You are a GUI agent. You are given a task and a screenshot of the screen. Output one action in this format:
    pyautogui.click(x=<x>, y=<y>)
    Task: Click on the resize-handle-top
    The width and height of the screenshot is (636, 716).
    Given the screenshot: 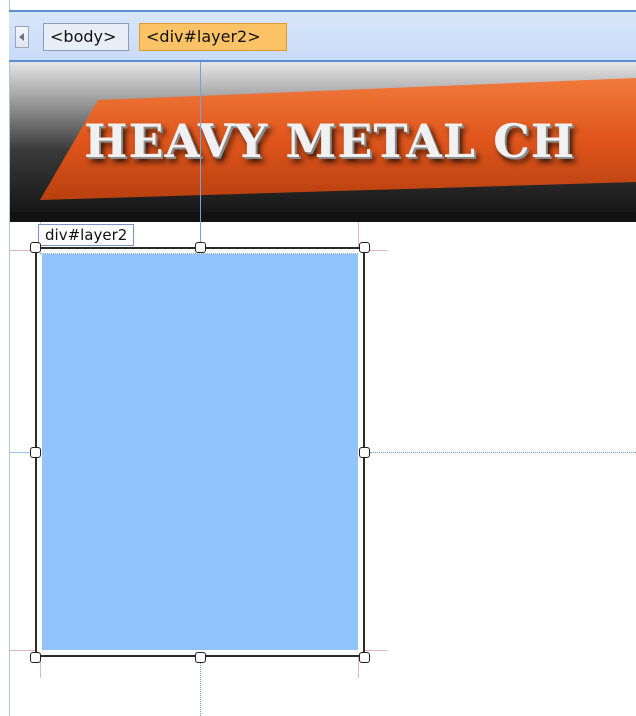 What is the action you would take?
    pyautogui.click(x=200, y=247)
    